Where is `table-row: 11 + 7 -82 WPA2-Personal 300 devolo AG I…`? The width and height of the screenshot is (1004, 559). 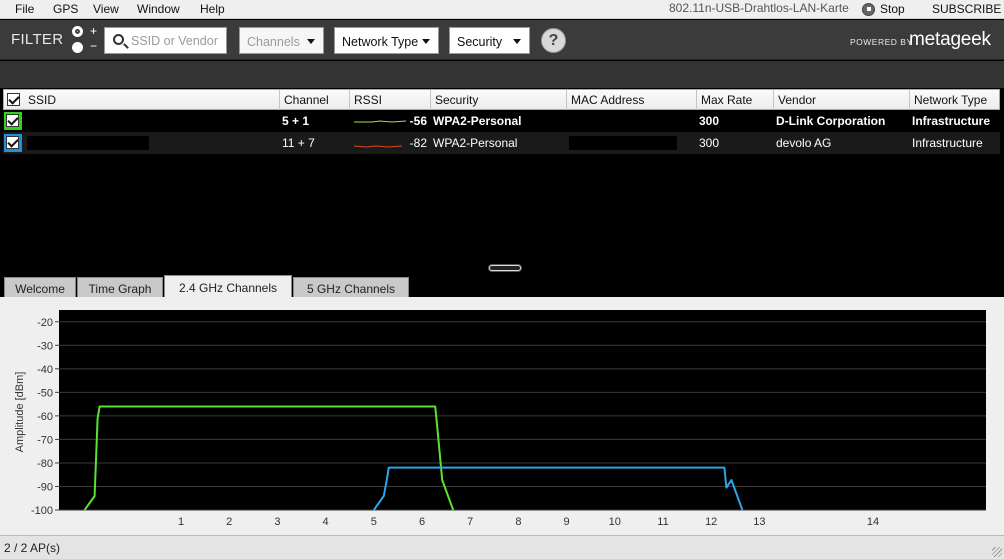
table-row: 11 + 7 -82 WPA2-Personal 300 devolo AG I… is located at coordinates (501, 143).